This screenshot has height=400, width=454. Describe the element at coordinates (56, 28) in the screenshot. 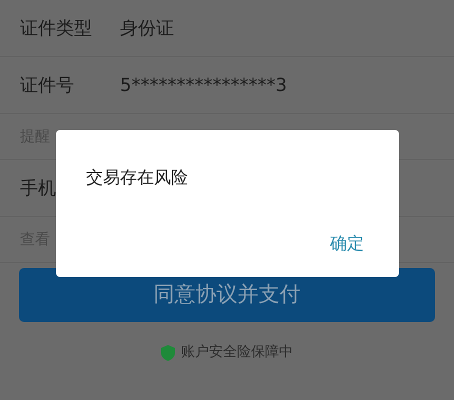

I see `field-label: 证件类型` at that location.